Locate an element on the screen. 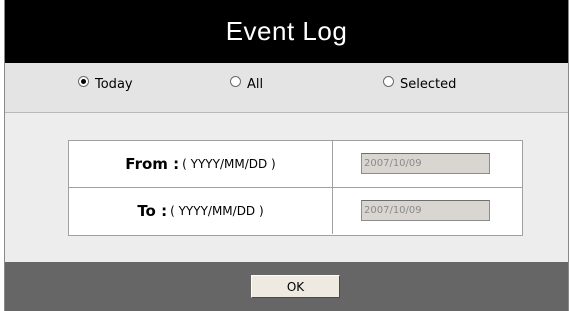 This screenshot has width=571, height=311. from-date-input is located at coordinates (425, 163).